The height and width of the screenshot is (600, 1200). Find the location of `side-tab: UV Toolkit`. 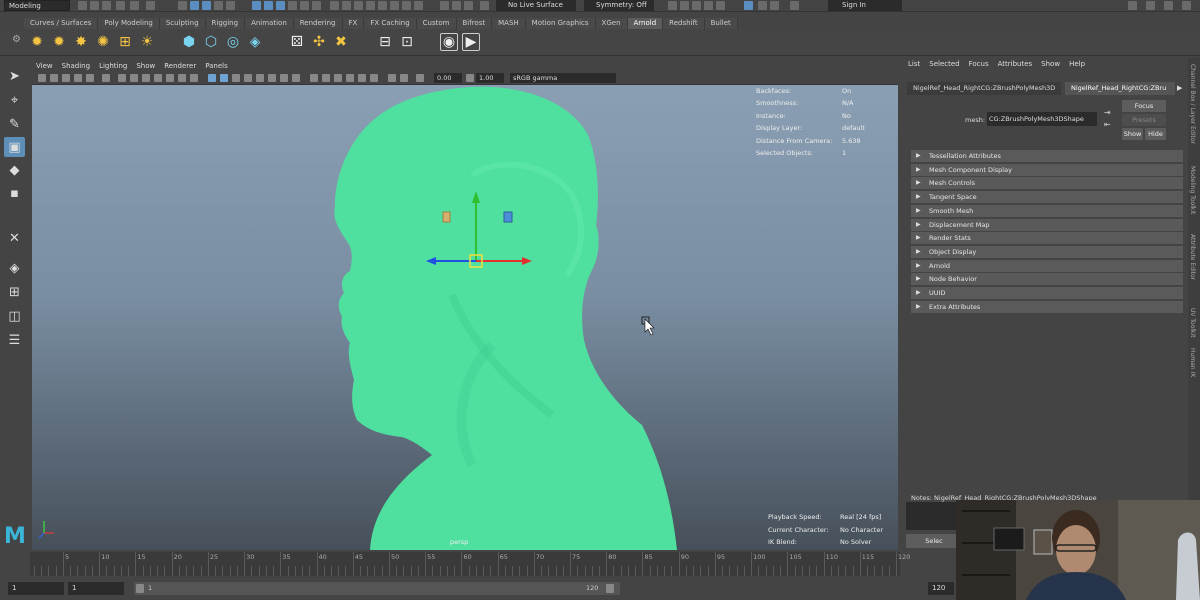

side-tab: UV Toolkit is located at coordinates (1192, 323).